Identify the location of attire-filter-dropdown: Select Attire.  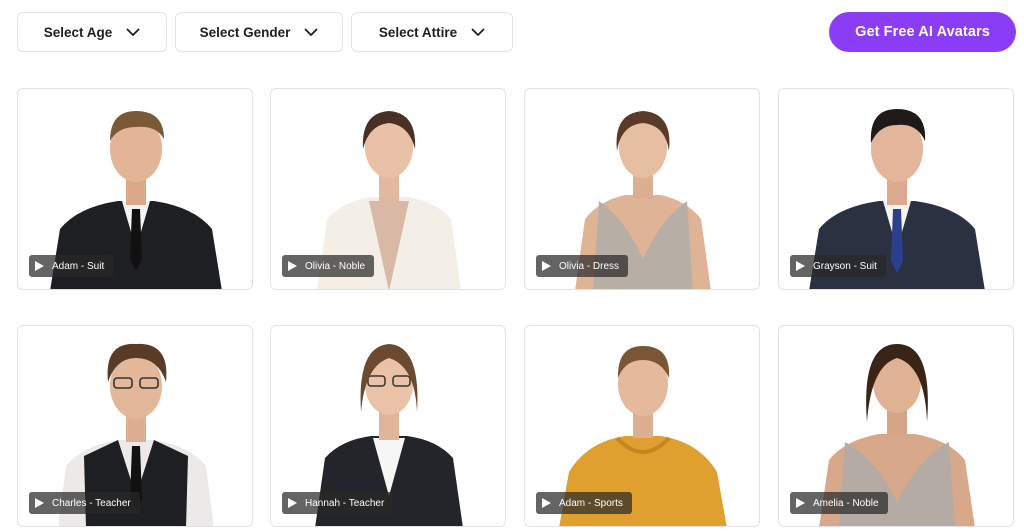
(432, 32).